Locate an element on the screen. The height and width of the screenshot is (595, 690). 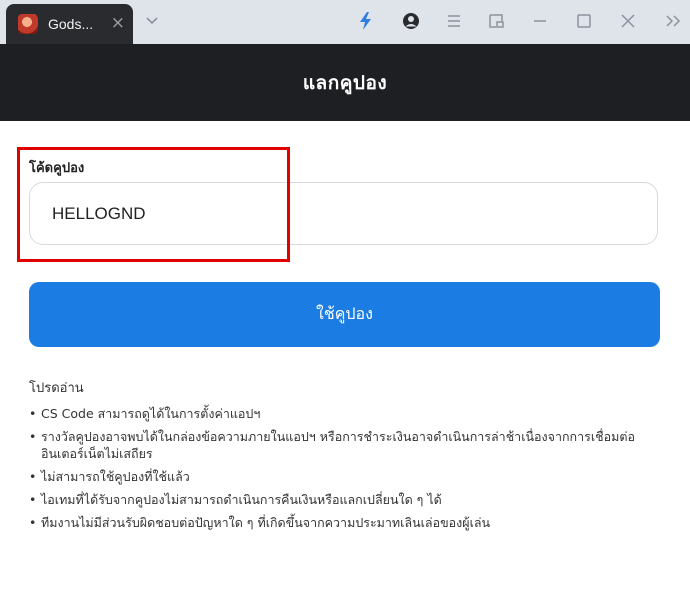
note-item: ไม่สามารถใช้คูปองที่ใช้แล้ว is located at coordinates (349, 476).